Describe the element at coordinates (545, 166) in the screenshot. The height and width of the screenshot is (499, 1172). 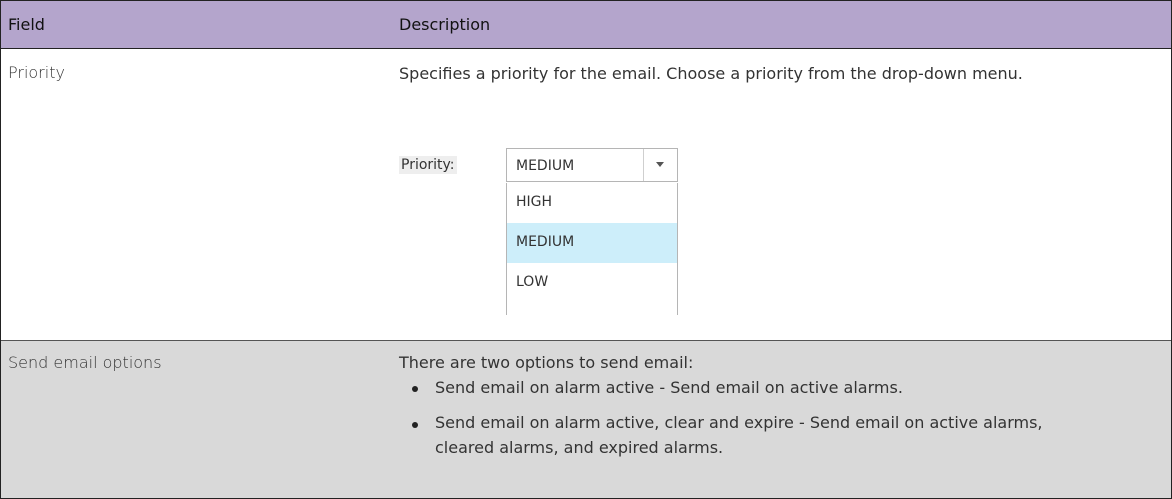
I see `priority-selected-value: MEDIUM` at that location.